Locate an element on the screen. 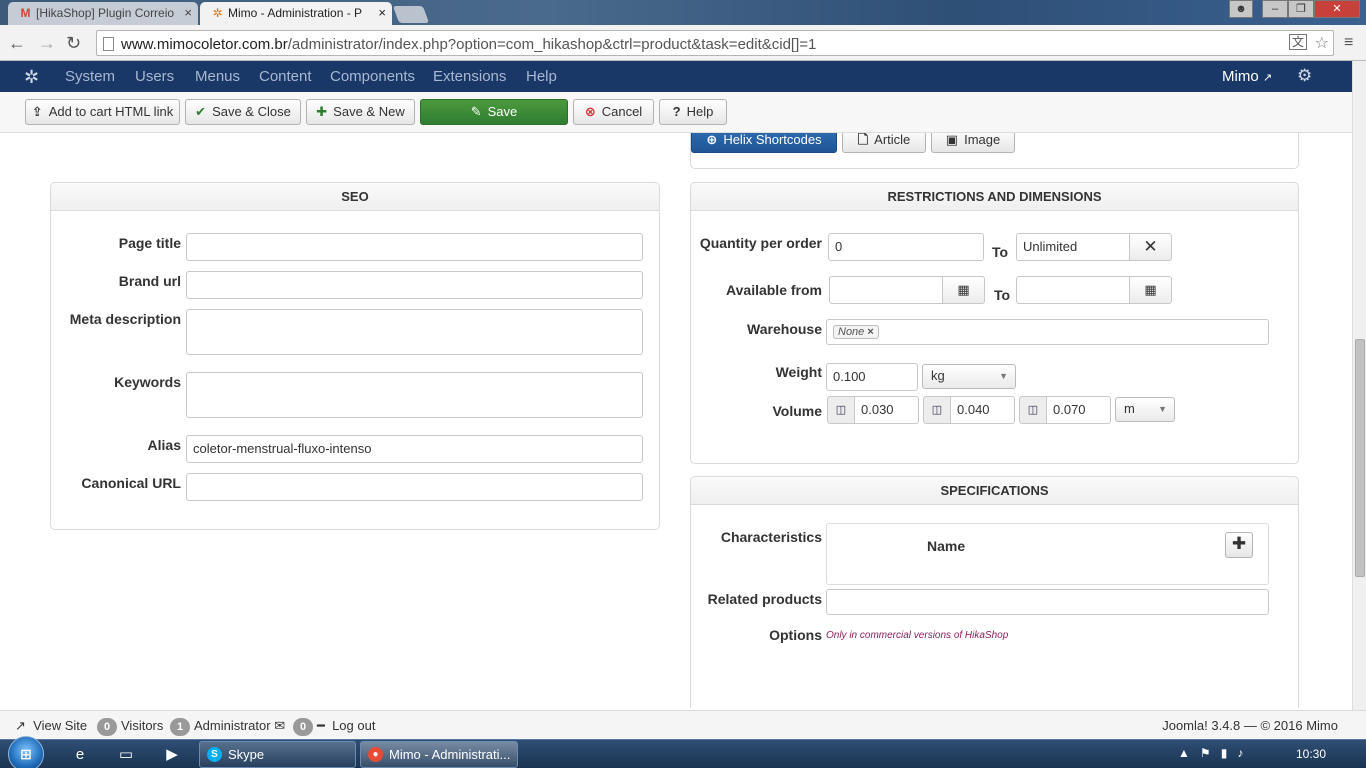 This screenshot has height=768, width=1366. to-label: To is located at coordinates (1002, 295).